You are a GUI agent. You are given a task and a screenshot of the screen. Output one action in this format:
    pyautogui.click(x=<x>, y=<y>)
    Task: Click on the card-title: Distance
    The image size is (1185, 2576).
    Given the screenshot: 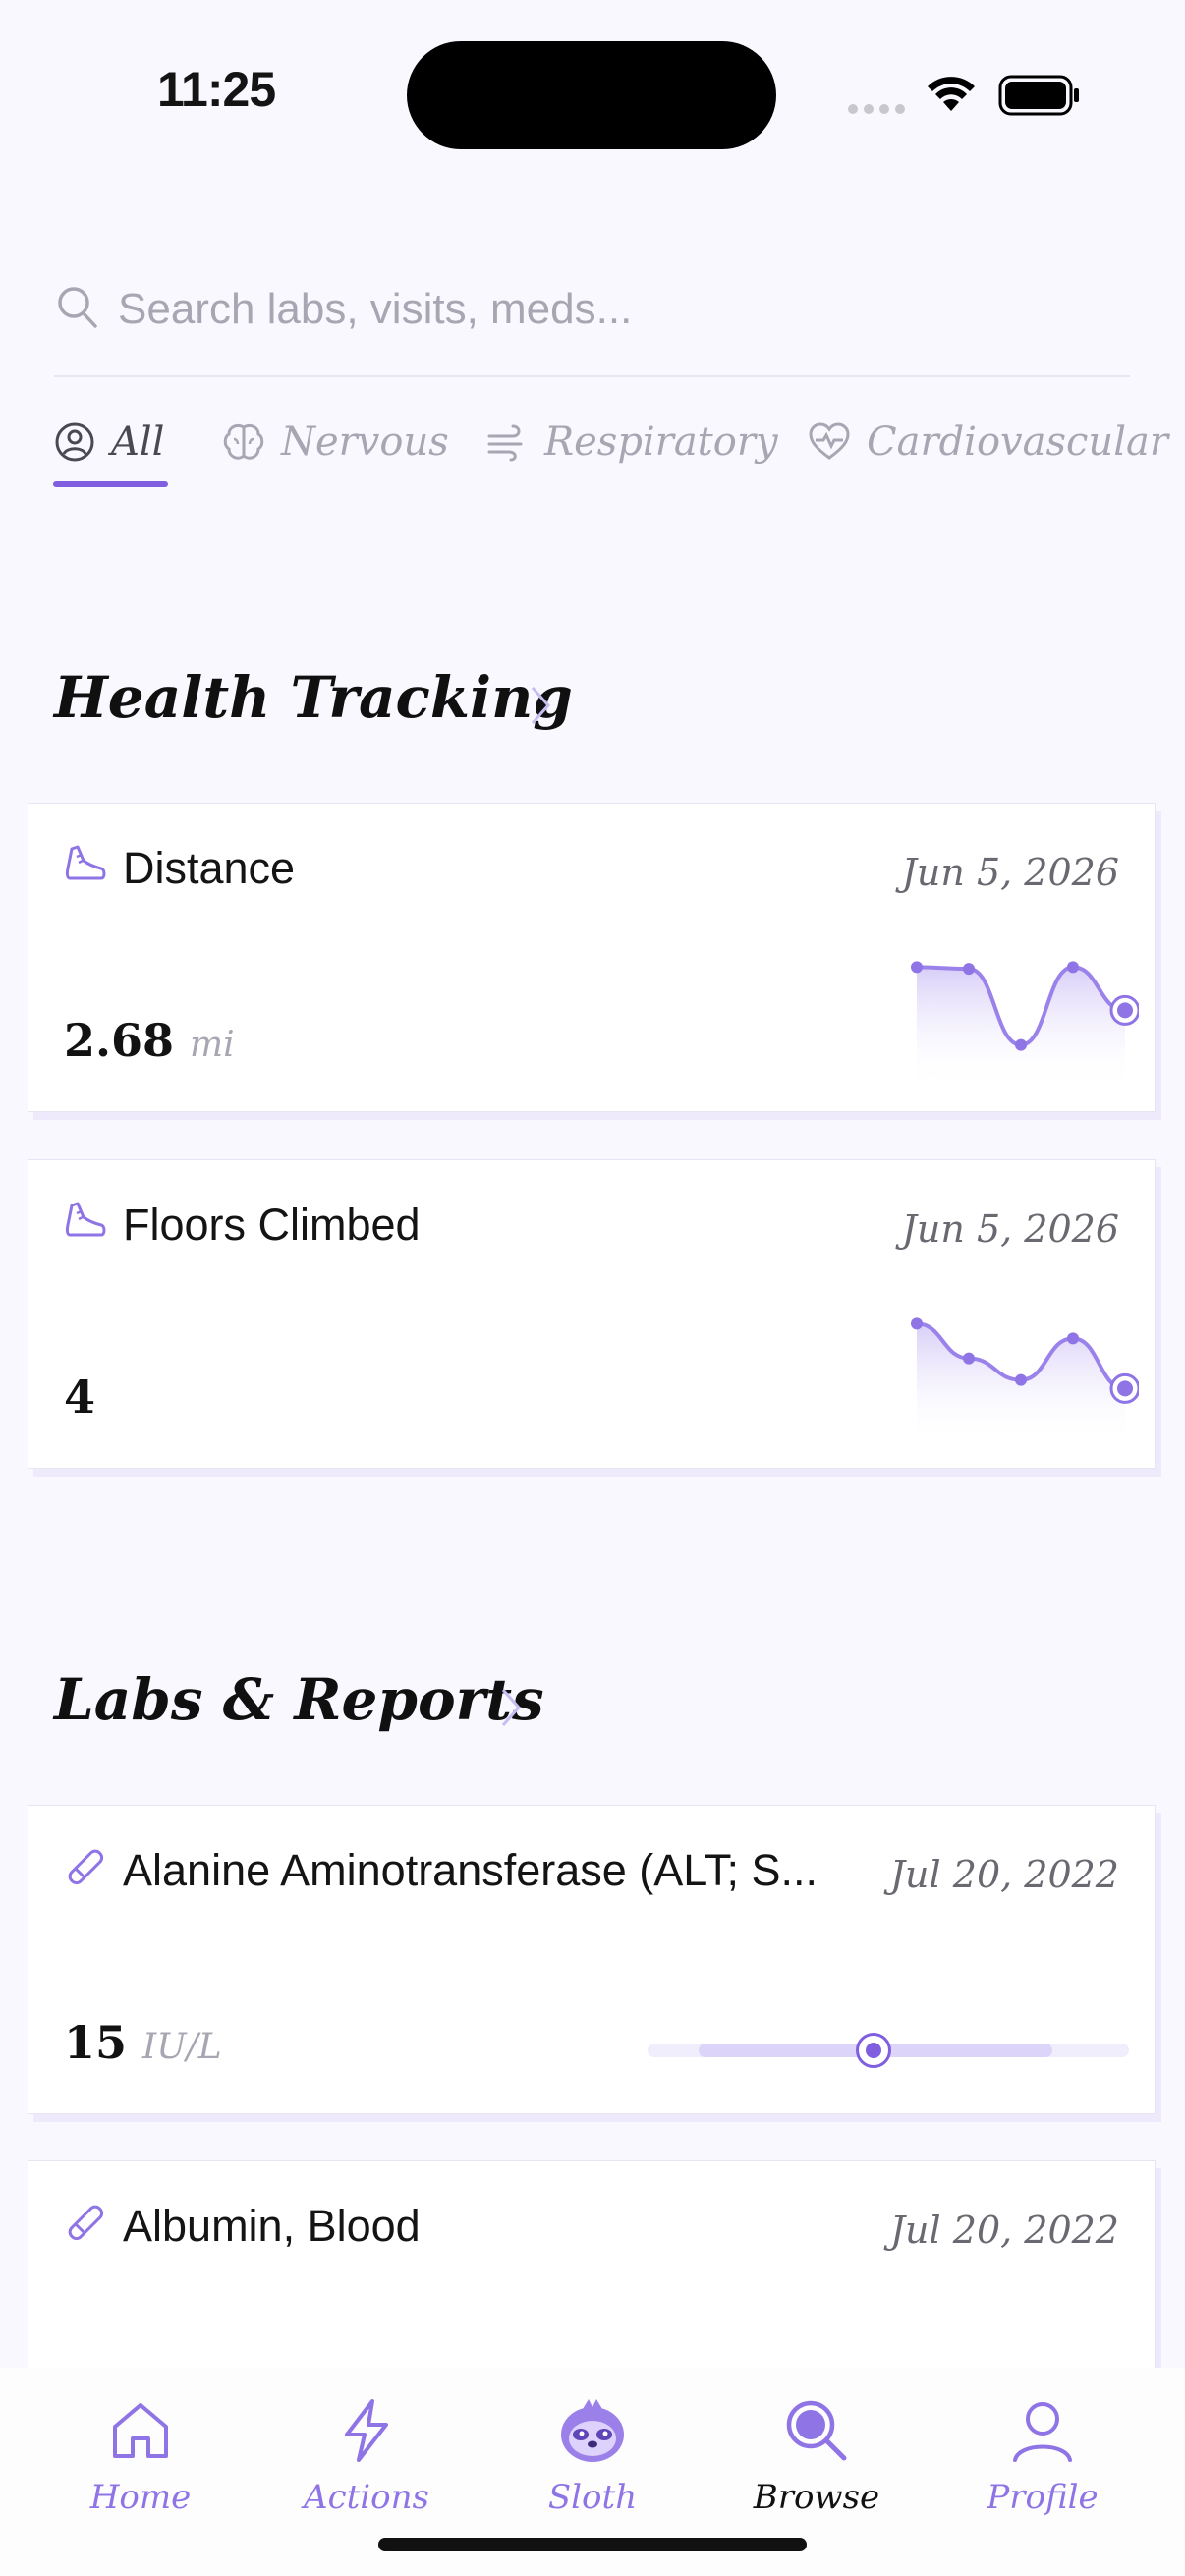 What is the action you would take?
    pyautogui.click(x=210, y=868)
    